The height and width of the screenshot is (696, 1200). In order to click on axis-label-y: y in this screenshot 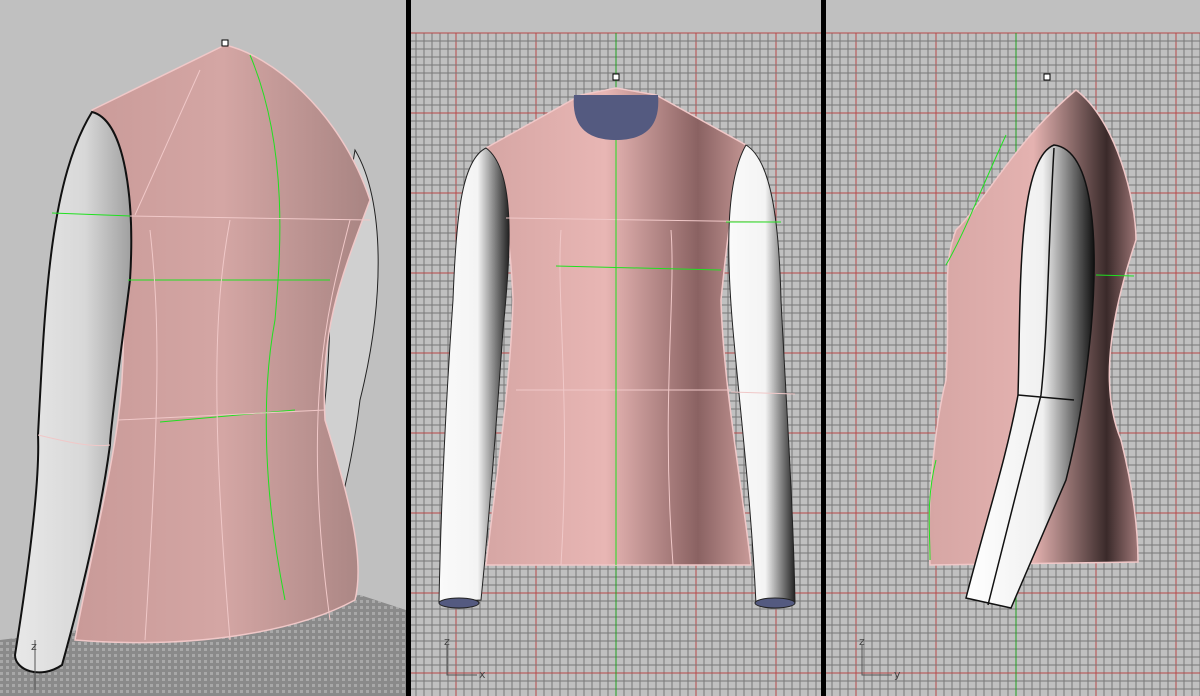, I will do `click(897, 674)`.